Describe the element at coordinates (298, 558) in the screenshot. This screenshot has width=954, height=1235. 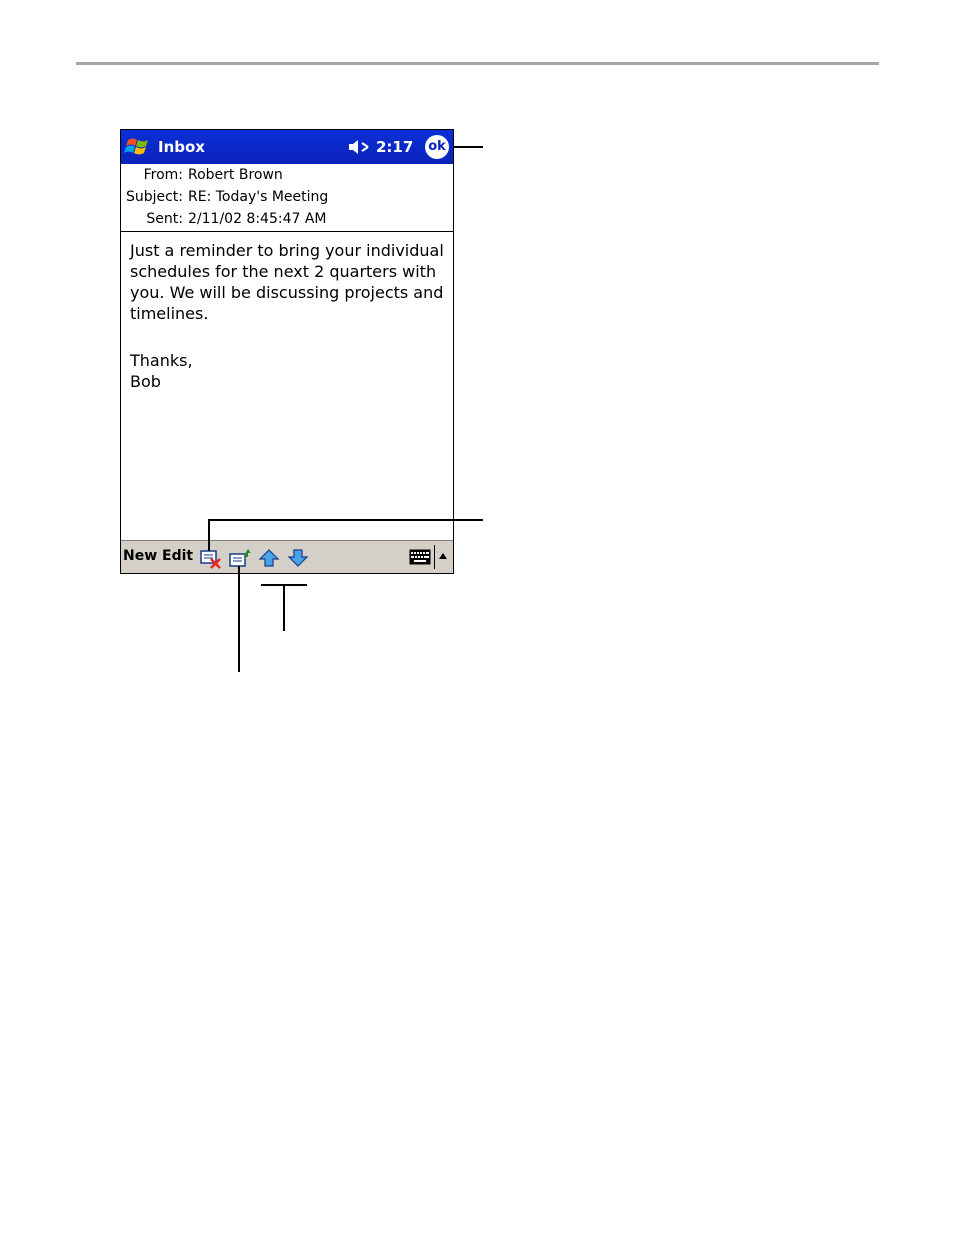
I see `next-message-icon` at that location.